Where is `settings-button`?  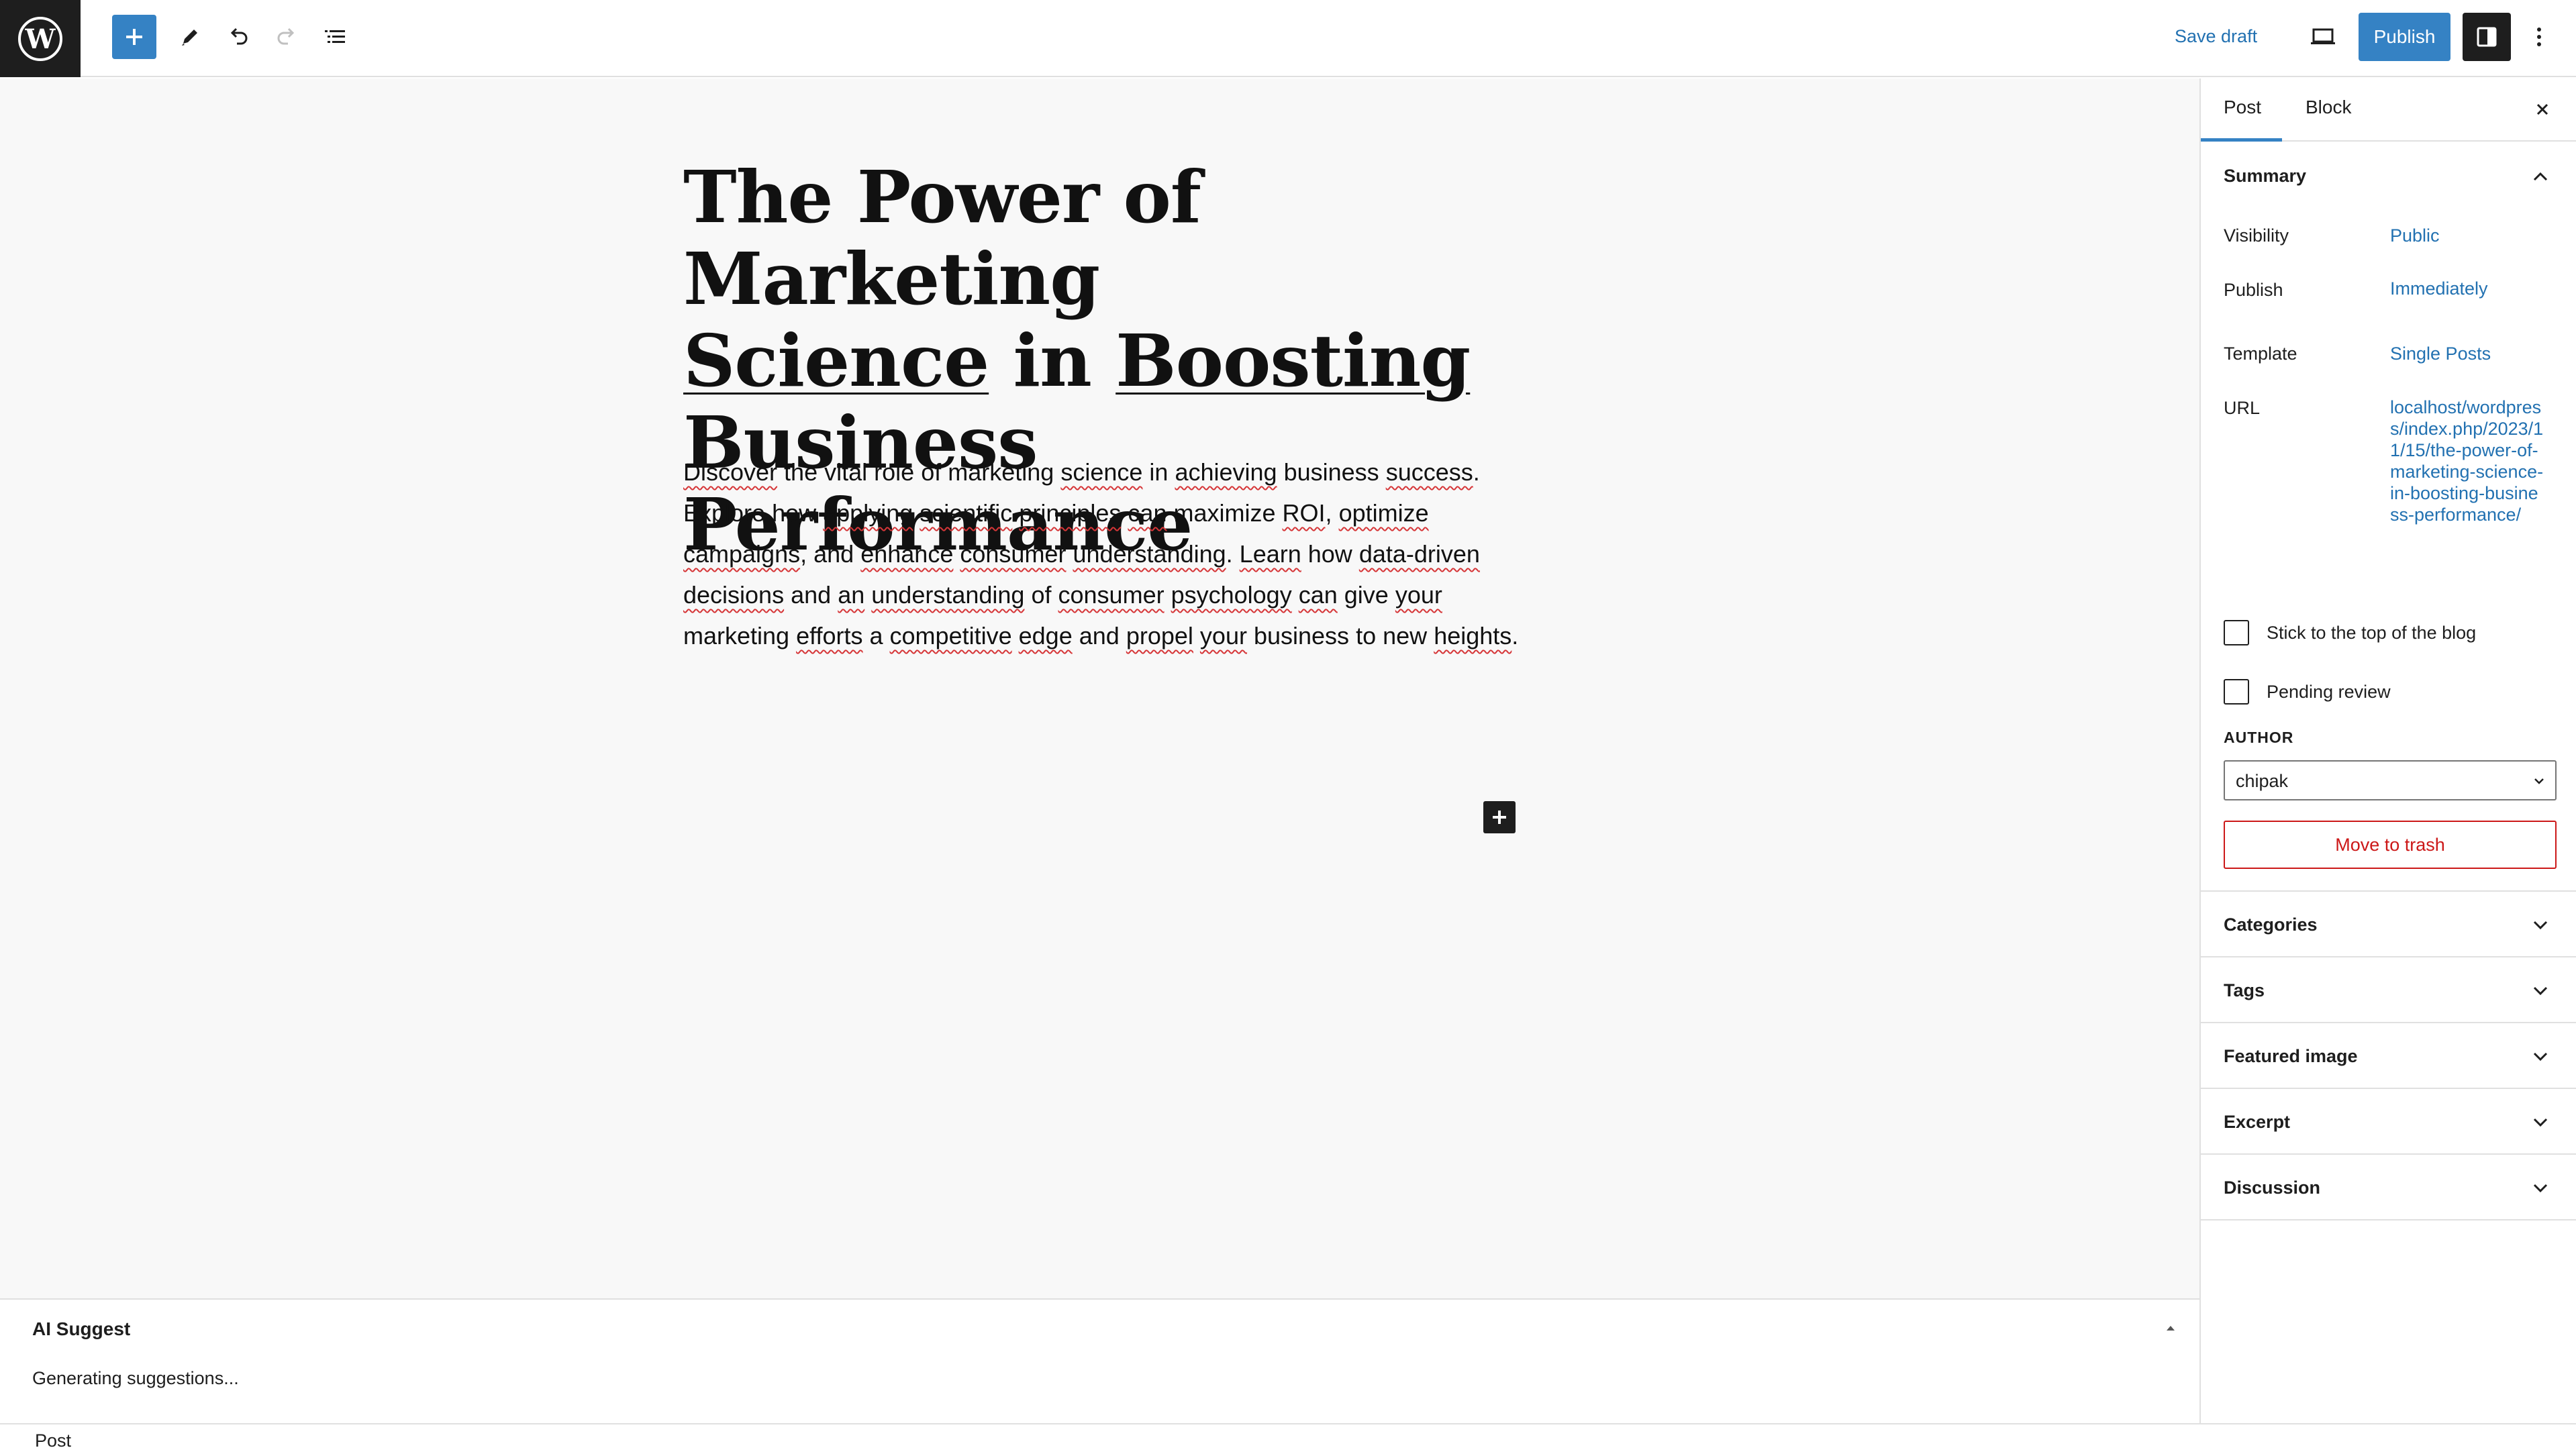
settings-button is located at coordinates (2487, 37).